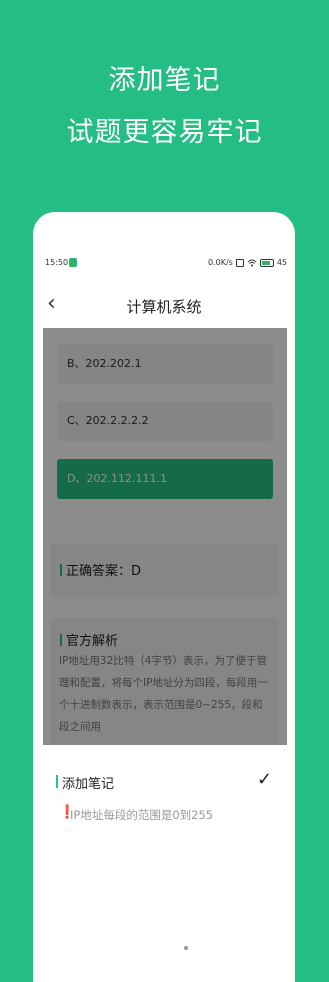 This screenshot has width=329, height=982. Describe the element at coordinates (73, 262) in the screenshot. I see `notification-icon` at that location.